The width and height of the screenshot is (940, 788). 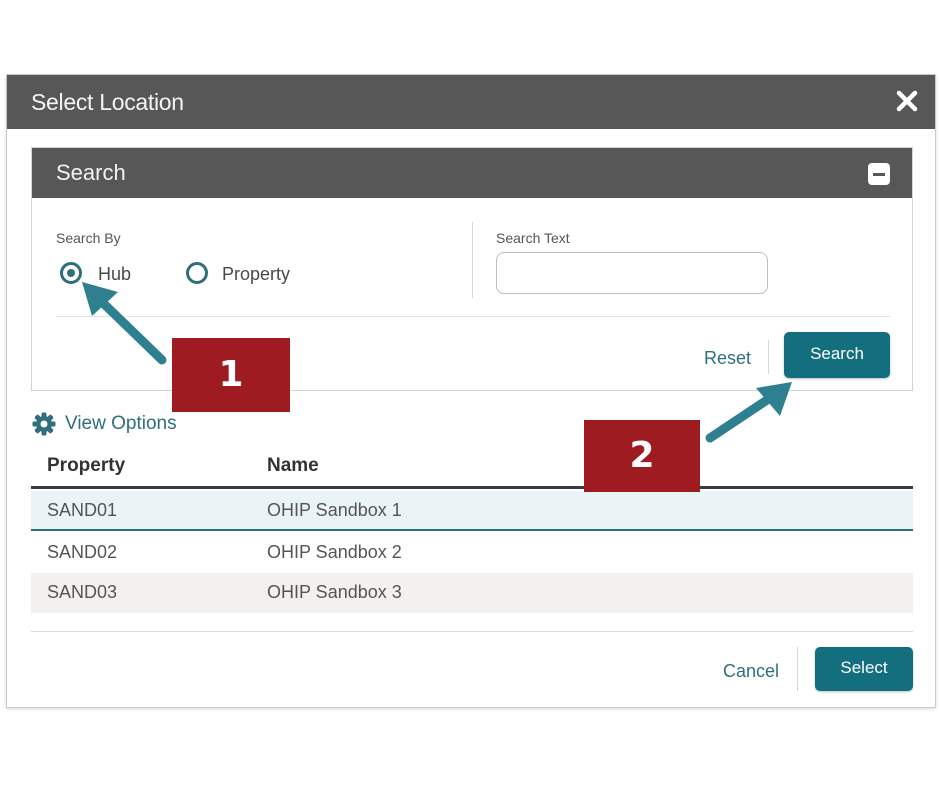 What do you see at coordinates (864, 669) in the screenshot?
I see `select-button: Select` at bounding box center [864, 669].